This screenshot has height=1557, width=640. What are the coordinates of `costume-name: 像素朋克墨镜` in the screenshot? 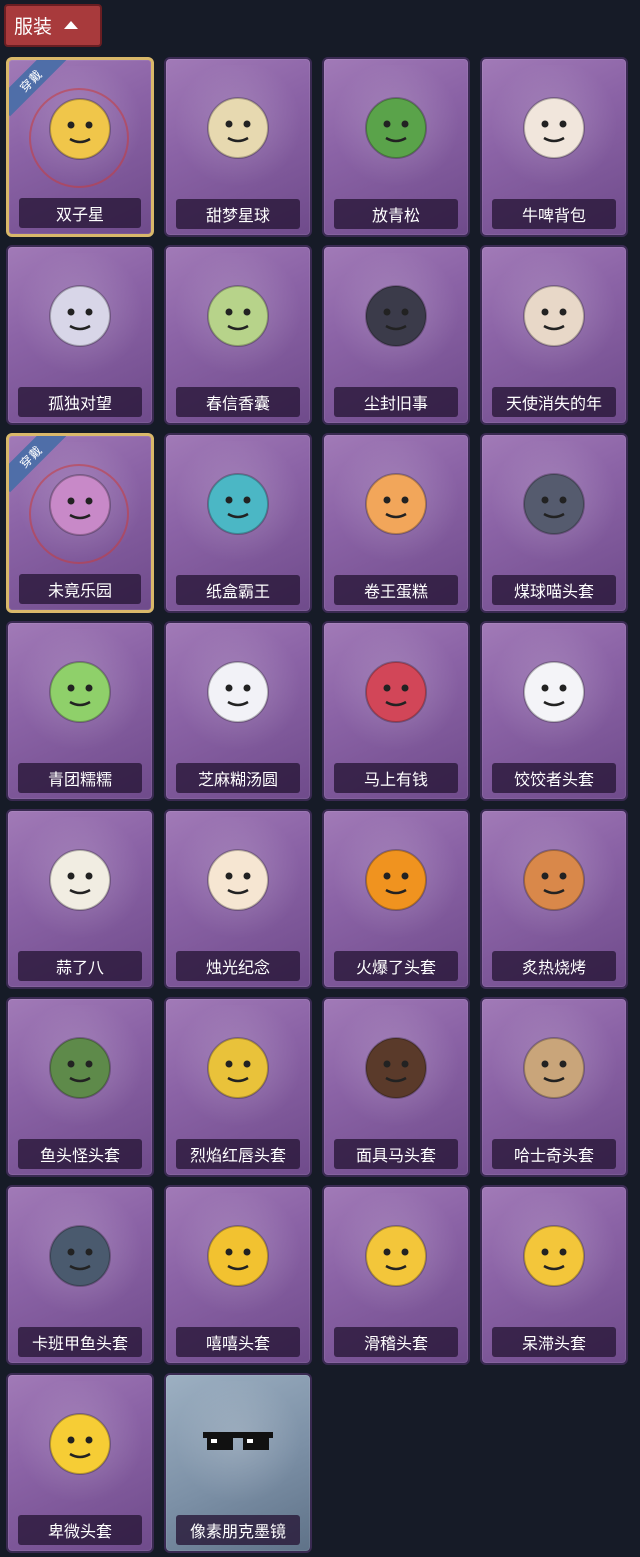 It's located at (238, 1530).